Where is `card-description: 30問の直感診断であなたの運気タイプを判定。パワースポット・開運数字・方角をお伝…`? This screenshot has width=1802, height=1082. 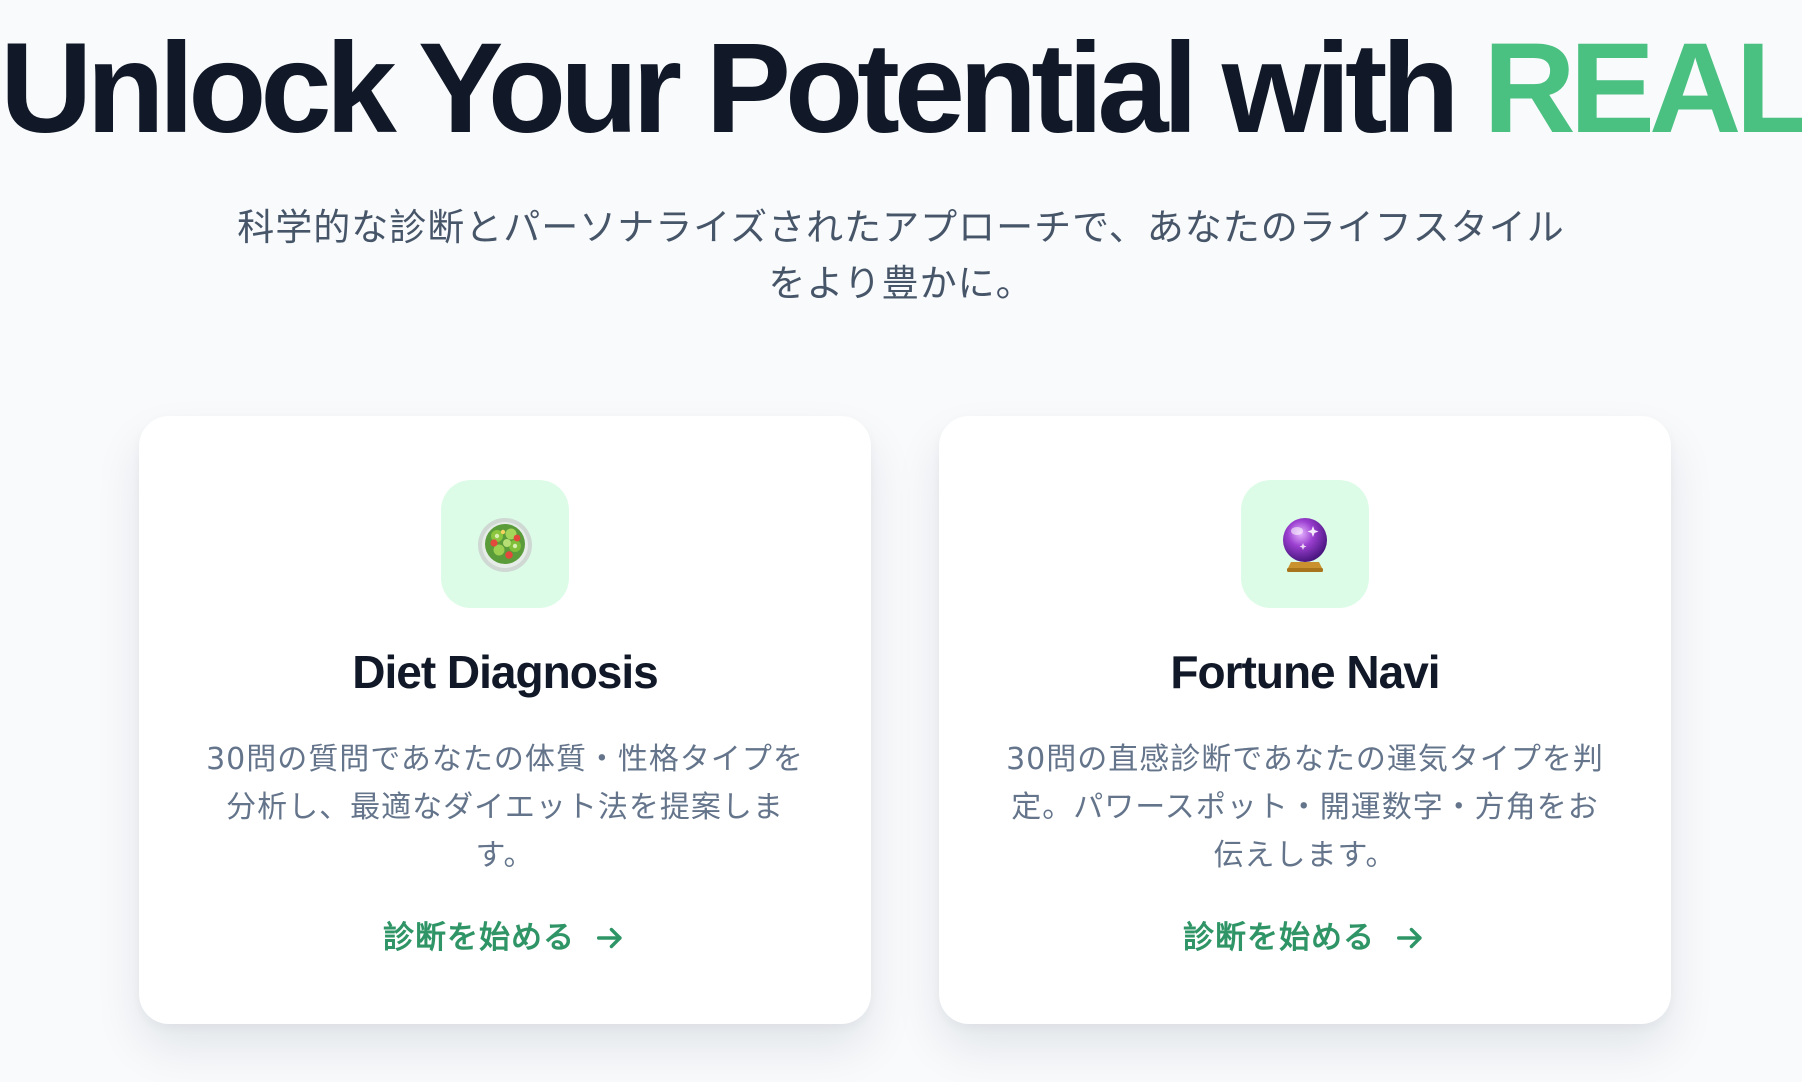 card-description: 30問の直感診断であなたの運気タイプを判定。パワースポット・開運数字・方角をお伝… is located at coordinates (1305, 807).